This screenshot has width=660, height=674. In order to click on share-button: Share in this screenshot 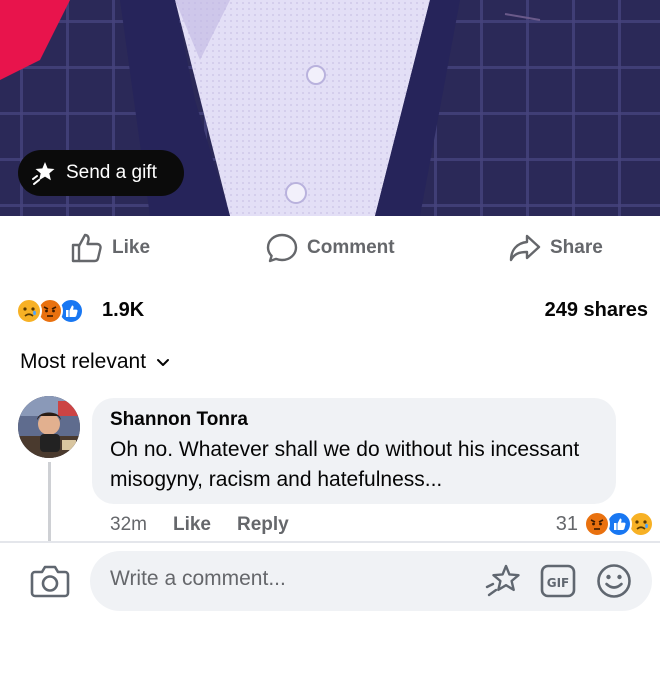, I will do `click(555, 248)`.